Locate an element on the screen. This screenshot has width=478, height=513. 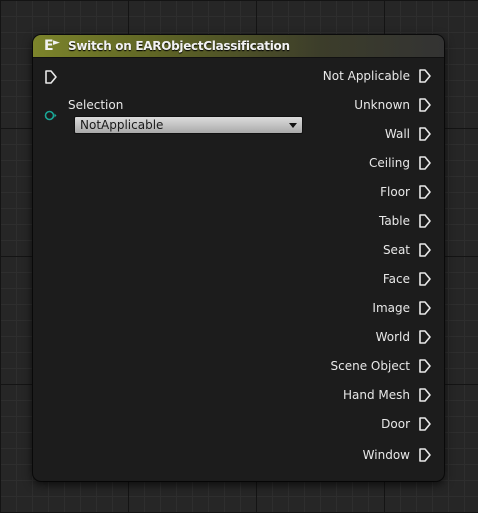
output-pin-label: Floor is located at coordinates (395, 192).